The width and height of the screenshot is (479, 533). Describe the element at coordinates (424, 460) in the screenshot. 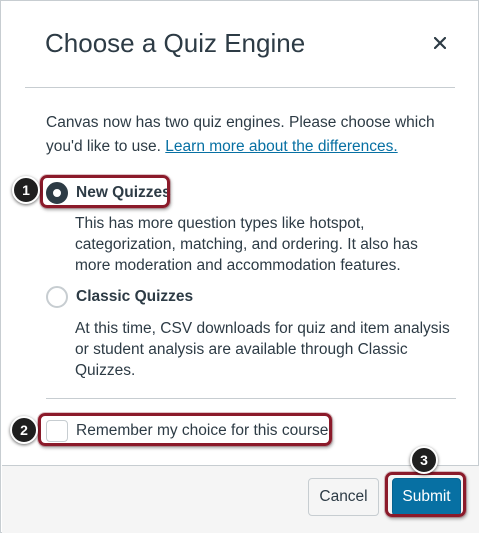

I see `callout-badge-3: 3` at that location.